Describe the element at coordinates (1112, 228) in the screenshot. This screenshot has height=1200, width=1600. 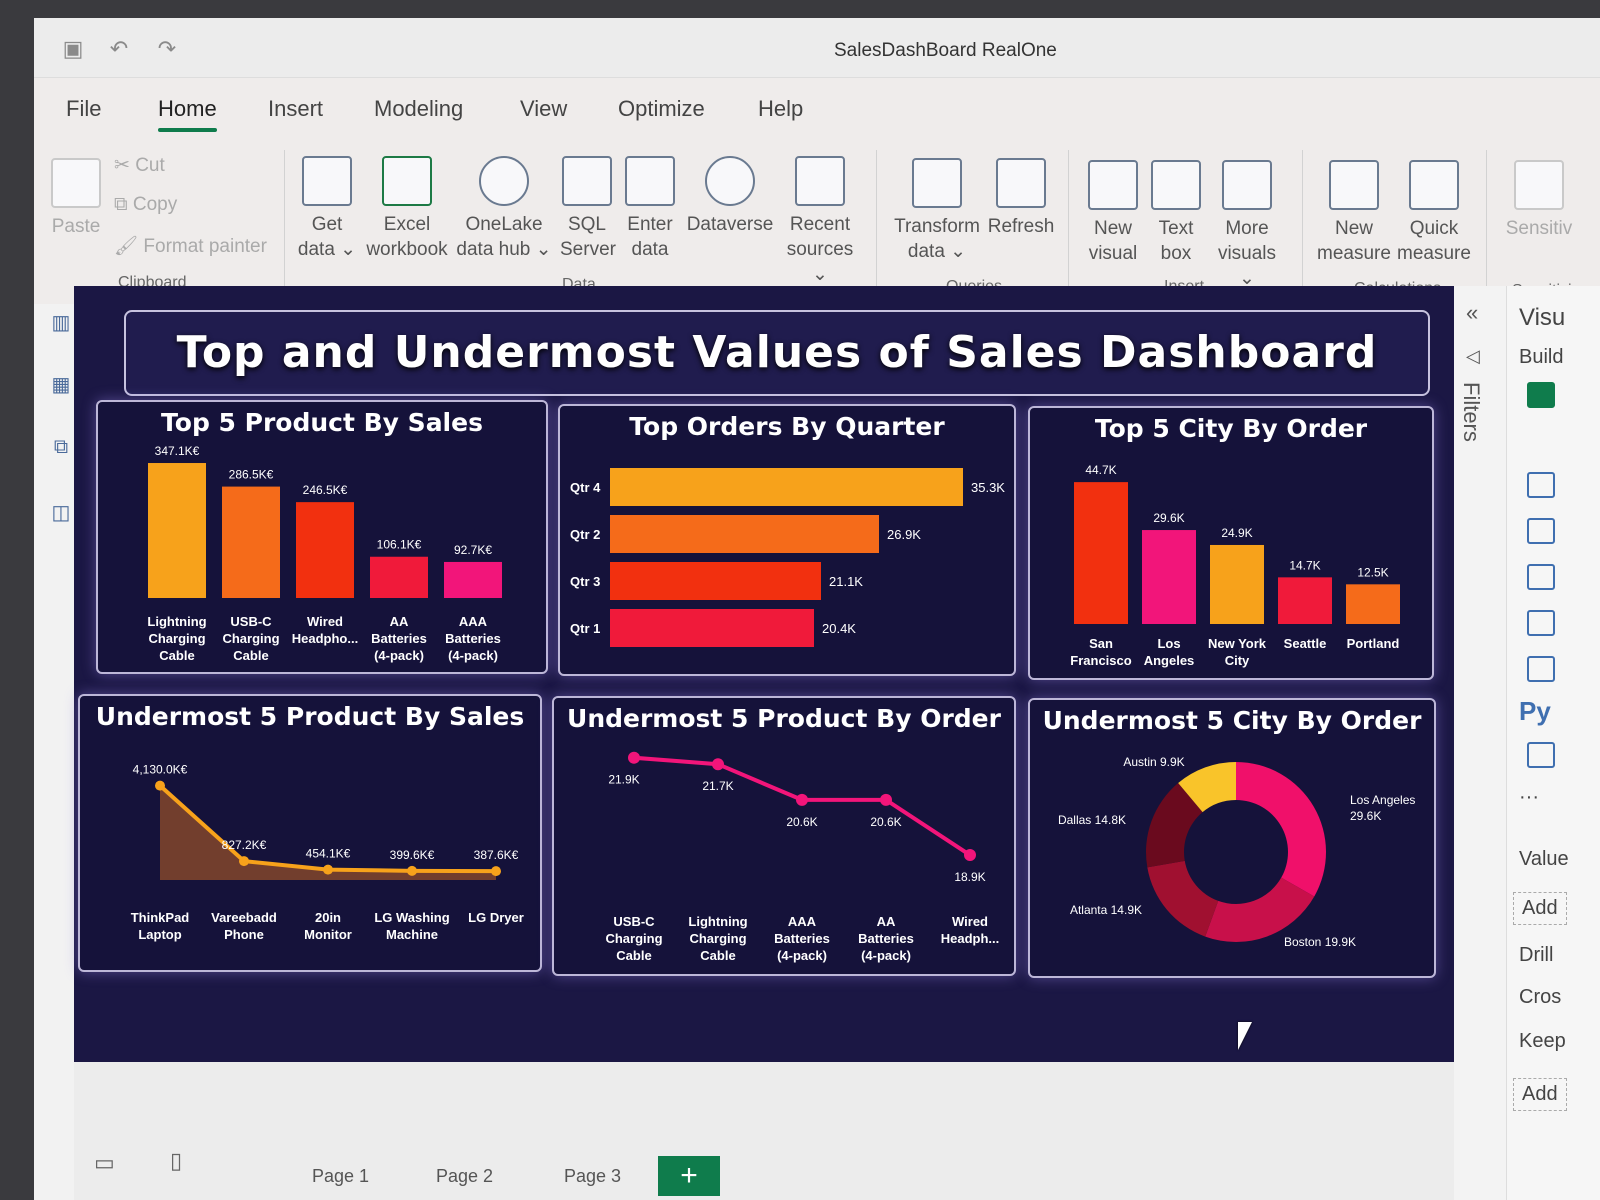
I see `button-label: New` at that location.